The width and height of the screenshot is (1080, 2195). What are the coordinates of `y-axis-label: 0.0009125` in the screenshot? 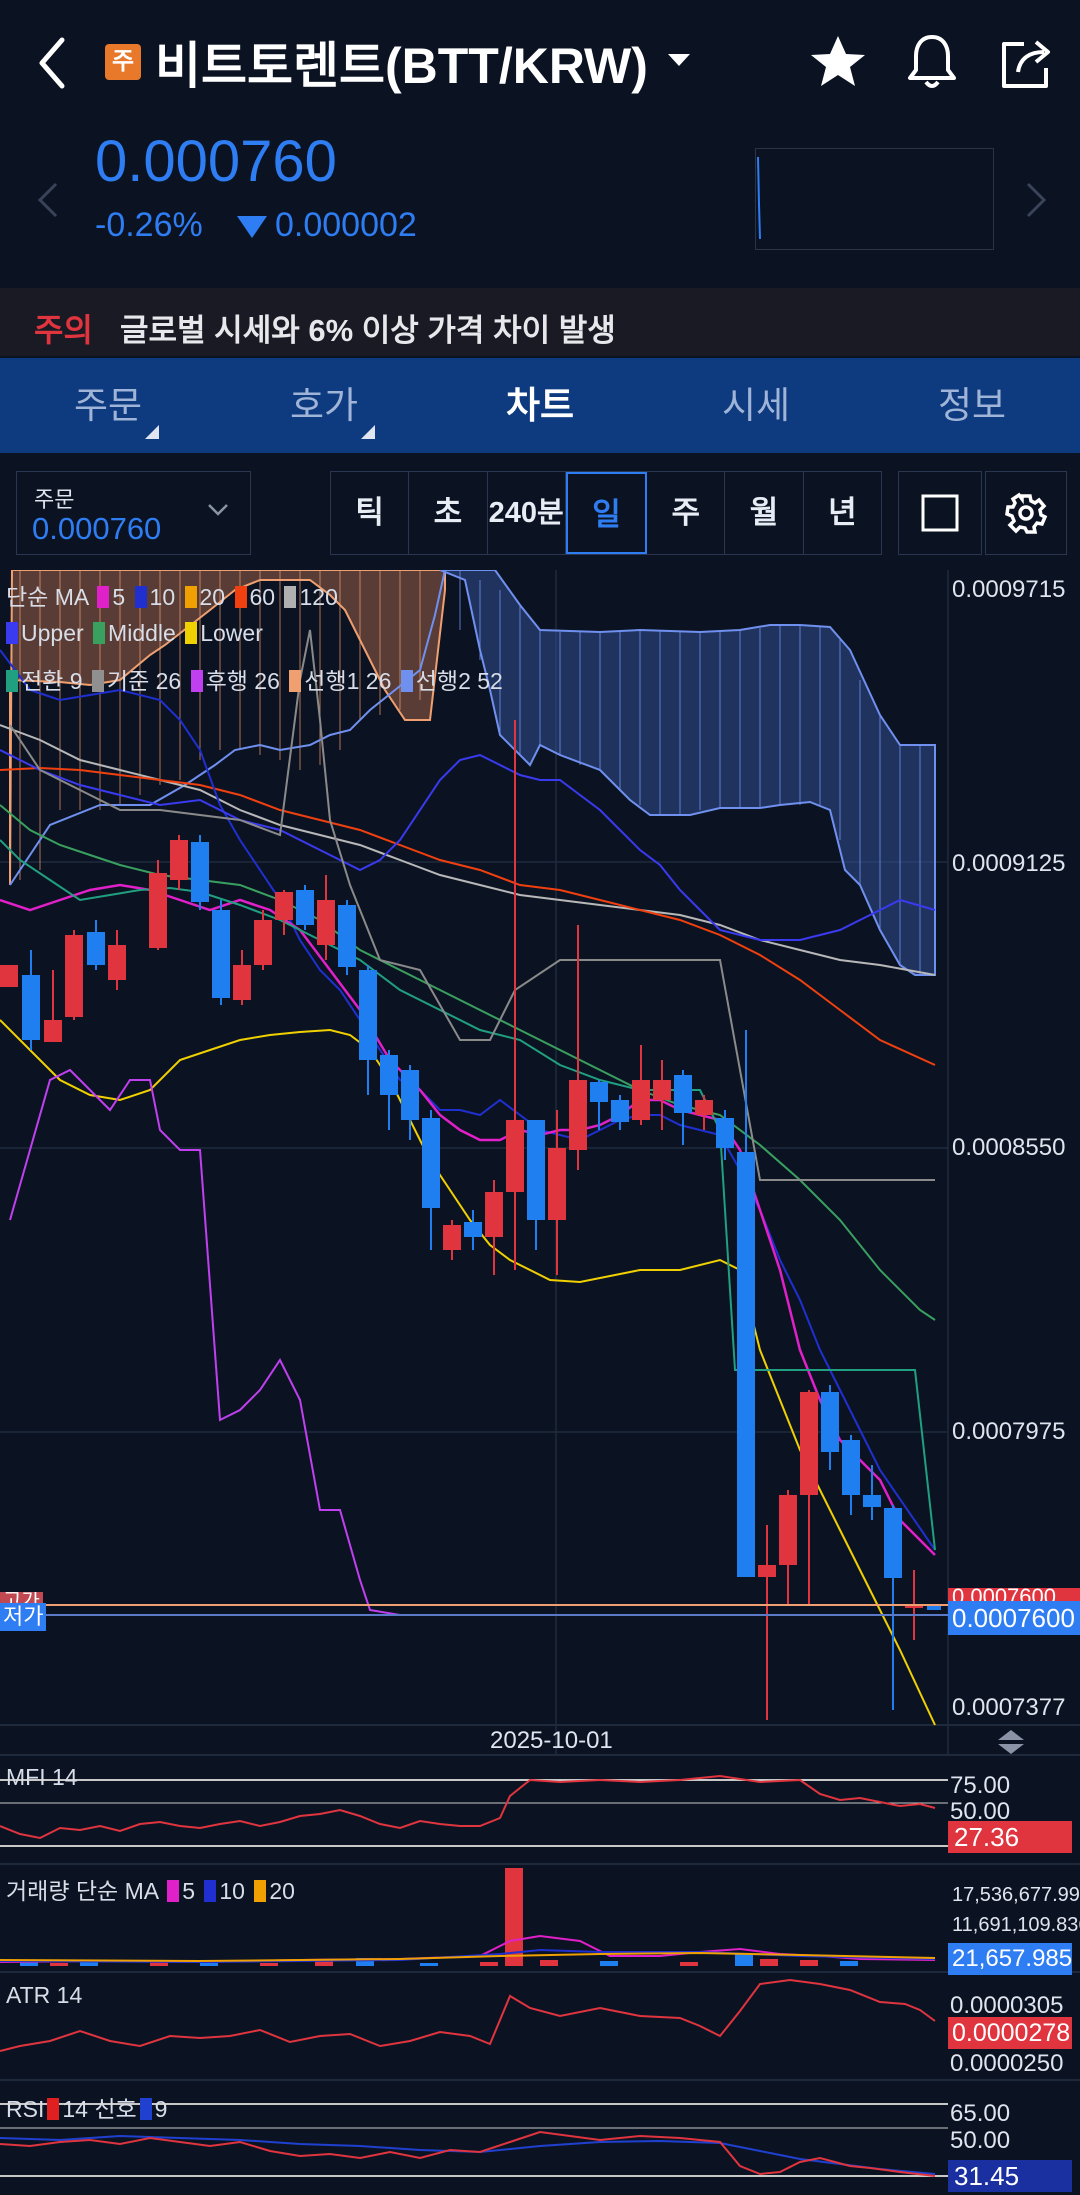 It's located at (1009, 863).